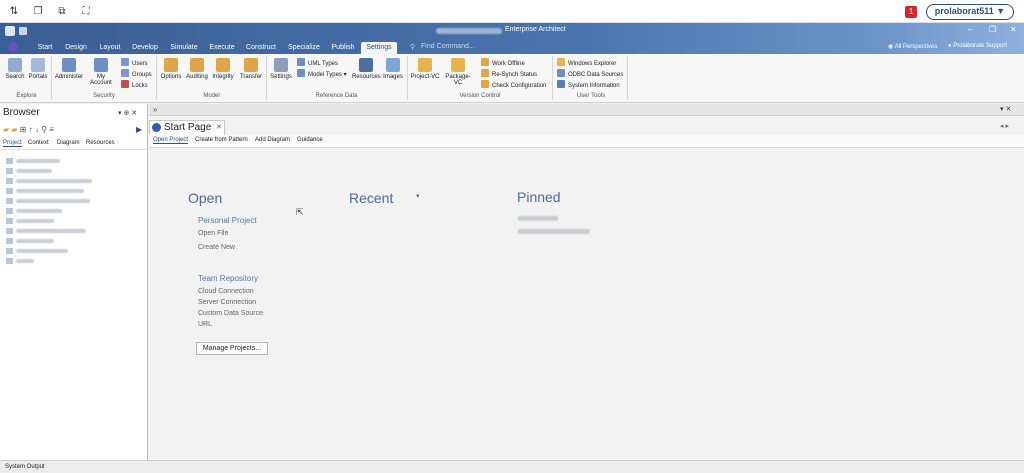 The height and width of the screenshot is (473, 1024). I want to click on work-offline-button: Work Offline, so click(503, 63).